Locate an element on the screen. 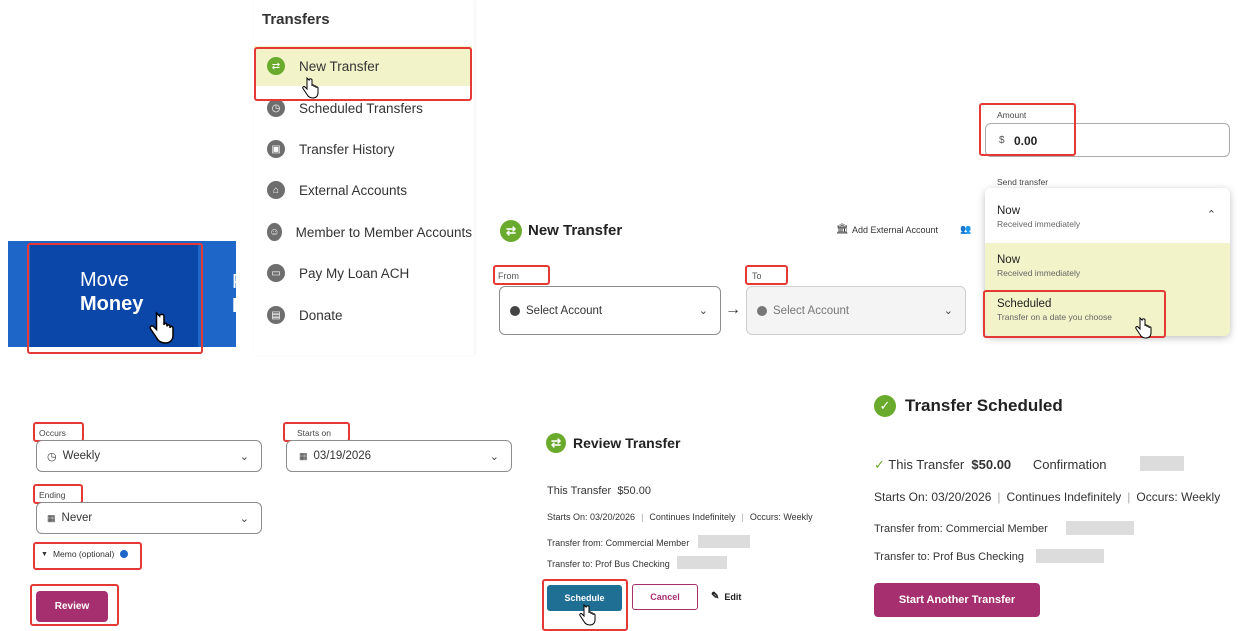 The height and width of the screenshot is (631, 1244). menu-item-label: Transfer History is located at coordinates (347, 149).